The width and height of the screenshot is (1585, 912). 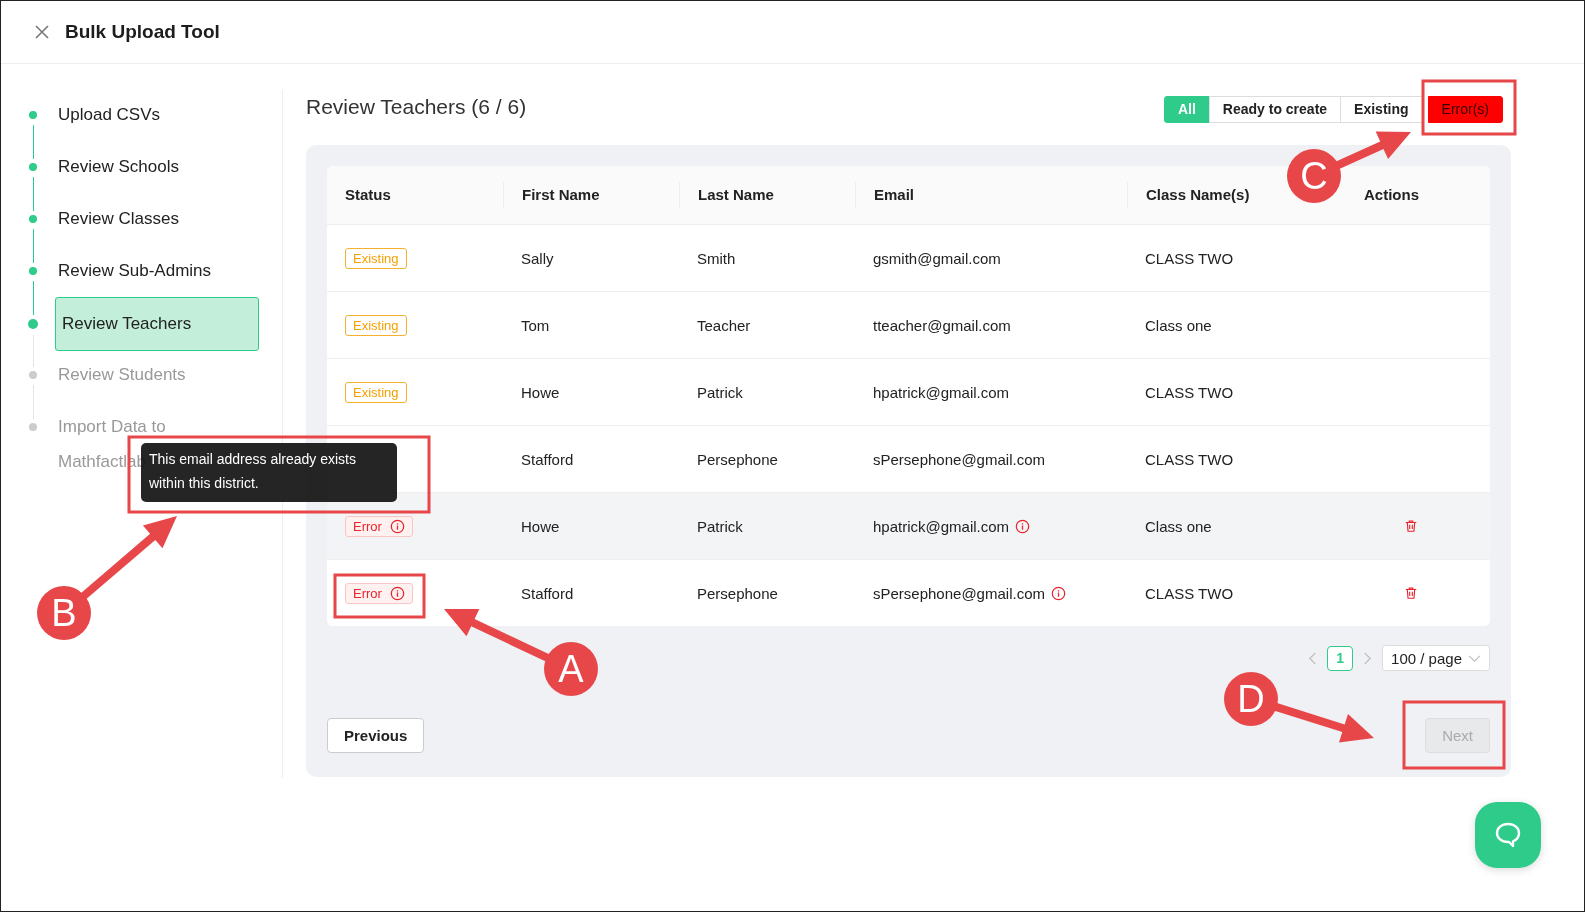 I want to click on chat-button, so click(x=1508, y=835).